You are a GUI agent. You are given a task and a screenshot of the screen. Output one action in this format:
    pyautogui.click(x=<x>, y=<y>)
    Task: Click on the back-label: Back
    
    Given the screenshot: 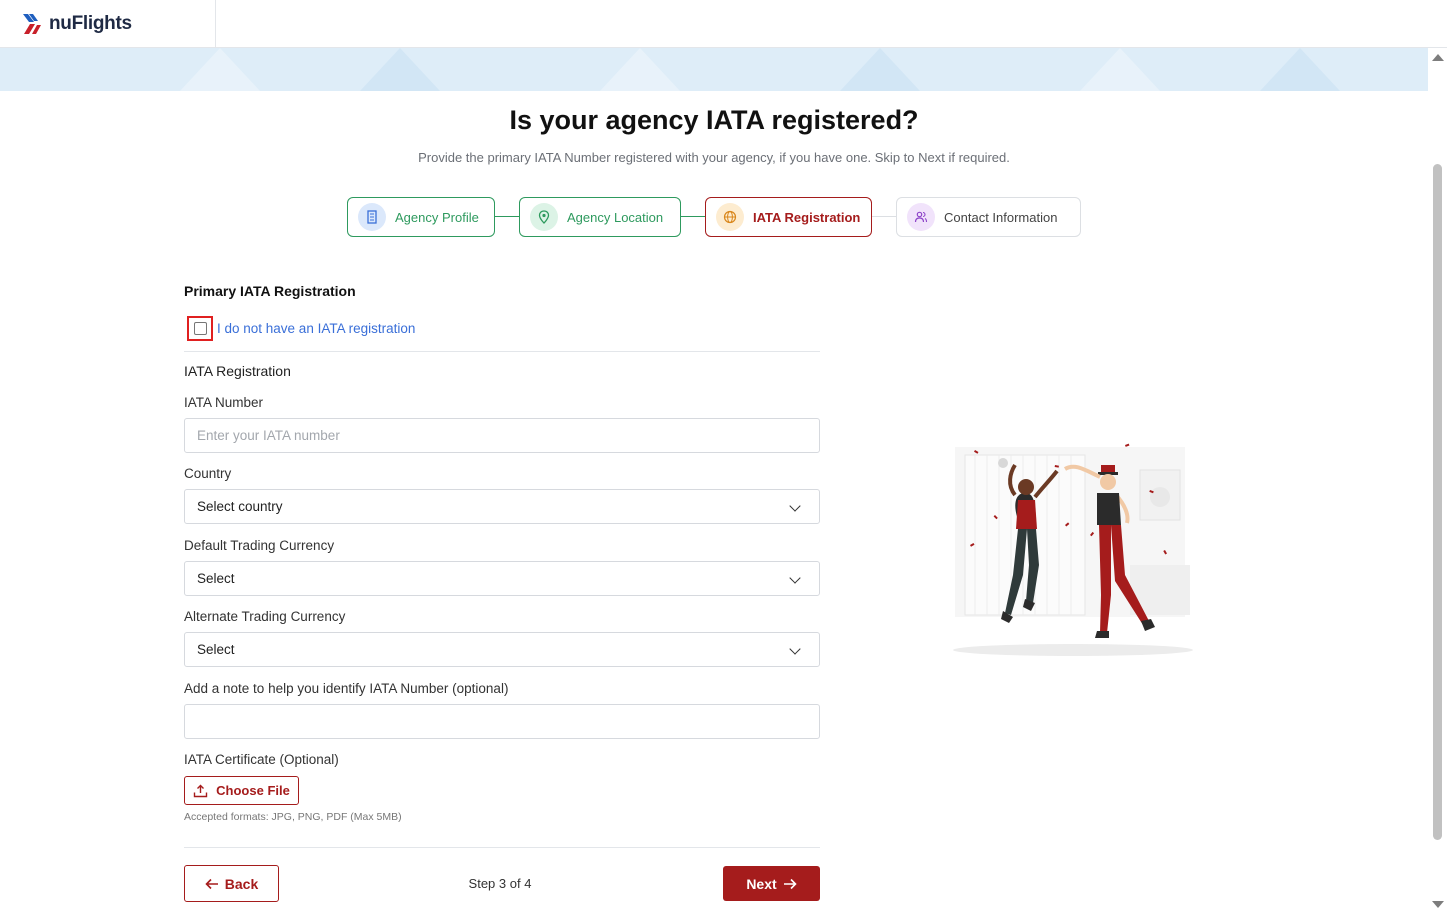 What is the action you would take?
    pyautogui.click(x=241, y=883)
    